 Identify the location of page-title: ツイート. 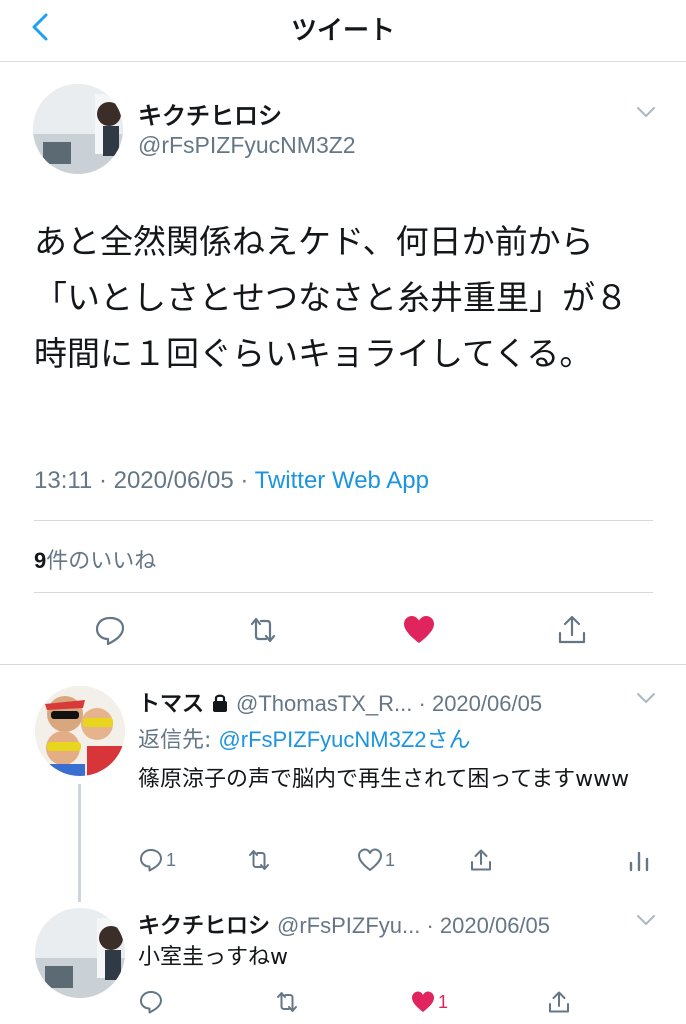
(342, 31).